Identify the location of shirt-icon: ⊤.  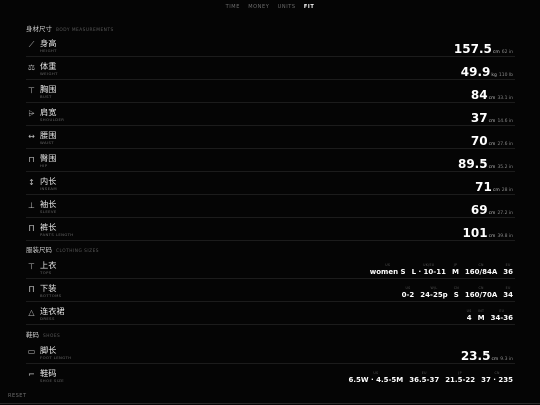
(31, 90).